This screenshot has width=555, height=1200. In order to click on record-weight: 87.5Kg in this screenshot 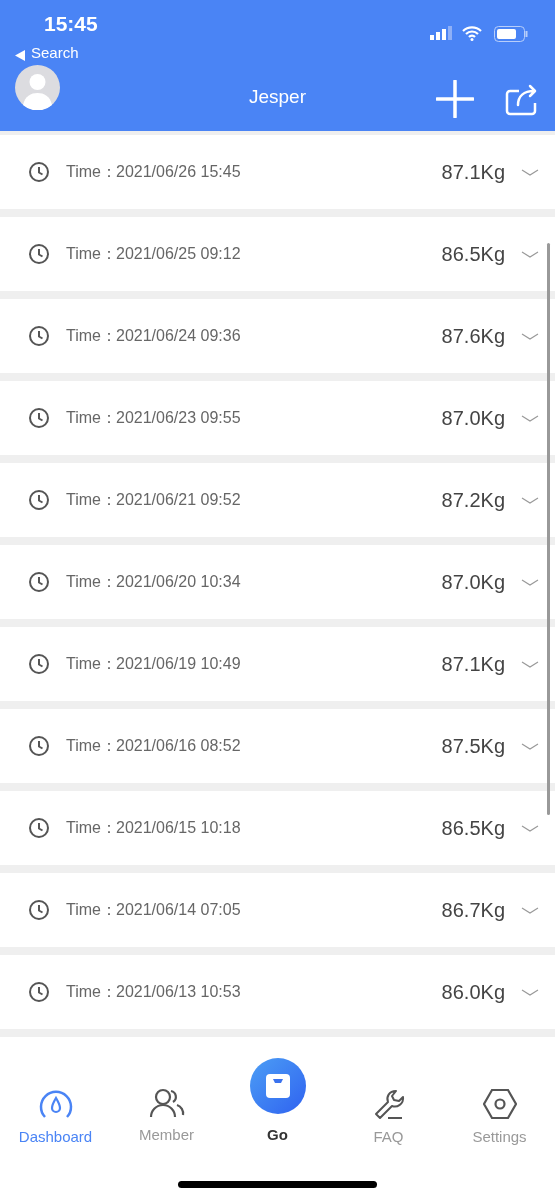, I will do `click(473, 746)`.